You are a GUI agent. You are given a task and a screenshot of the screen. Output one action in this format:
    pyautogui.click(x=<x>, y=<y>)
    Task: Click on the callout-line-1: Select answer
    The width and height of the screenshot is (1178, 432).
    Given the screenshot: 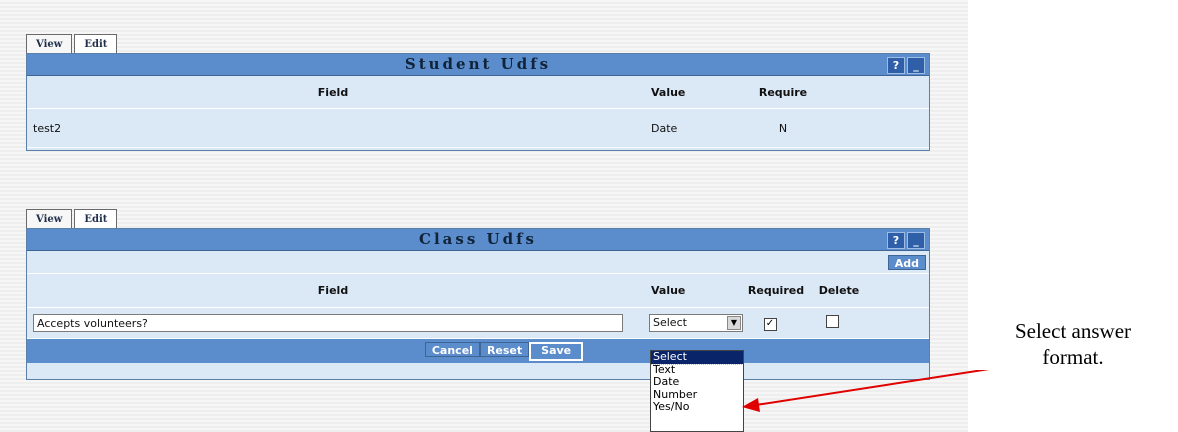 What is the action you would take?
    pyautogui.click(x=1073, y=331)
    